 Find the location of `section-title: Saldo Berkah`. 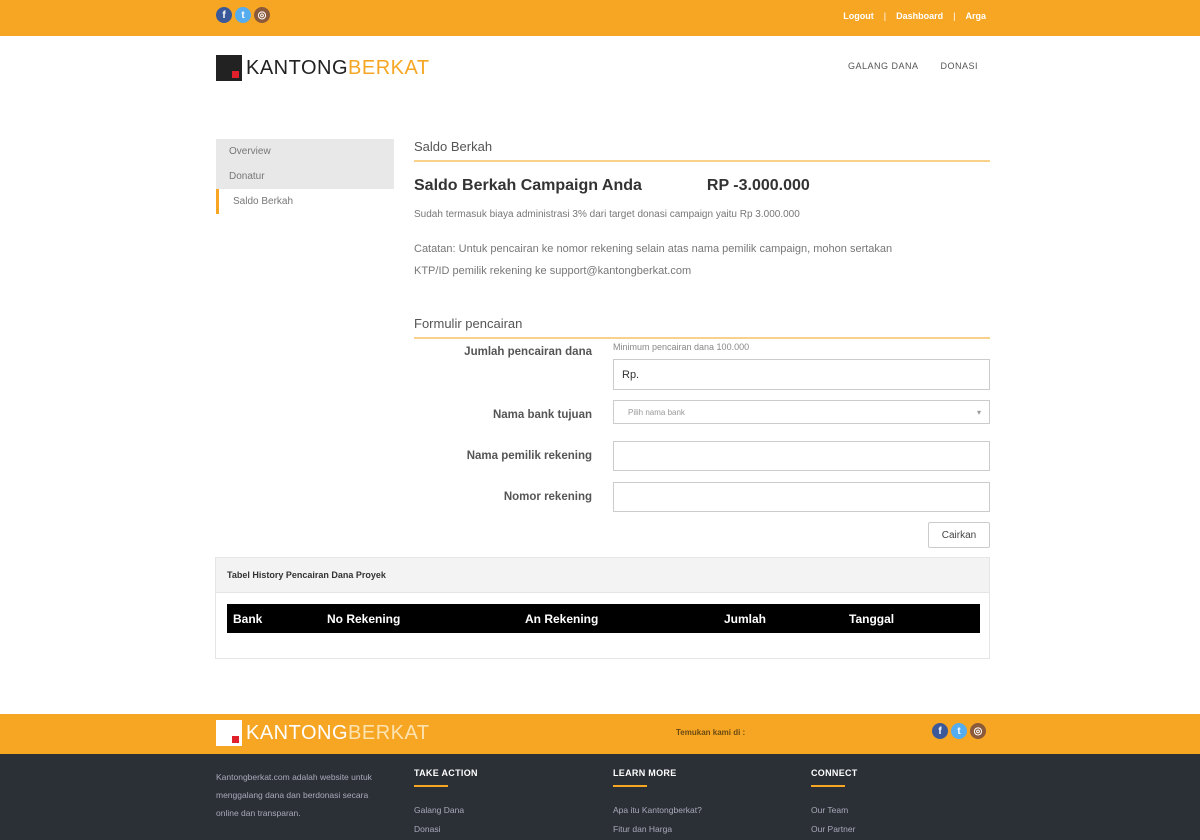

section-title: Saldo Berkah is located at coordinates (702, 150).